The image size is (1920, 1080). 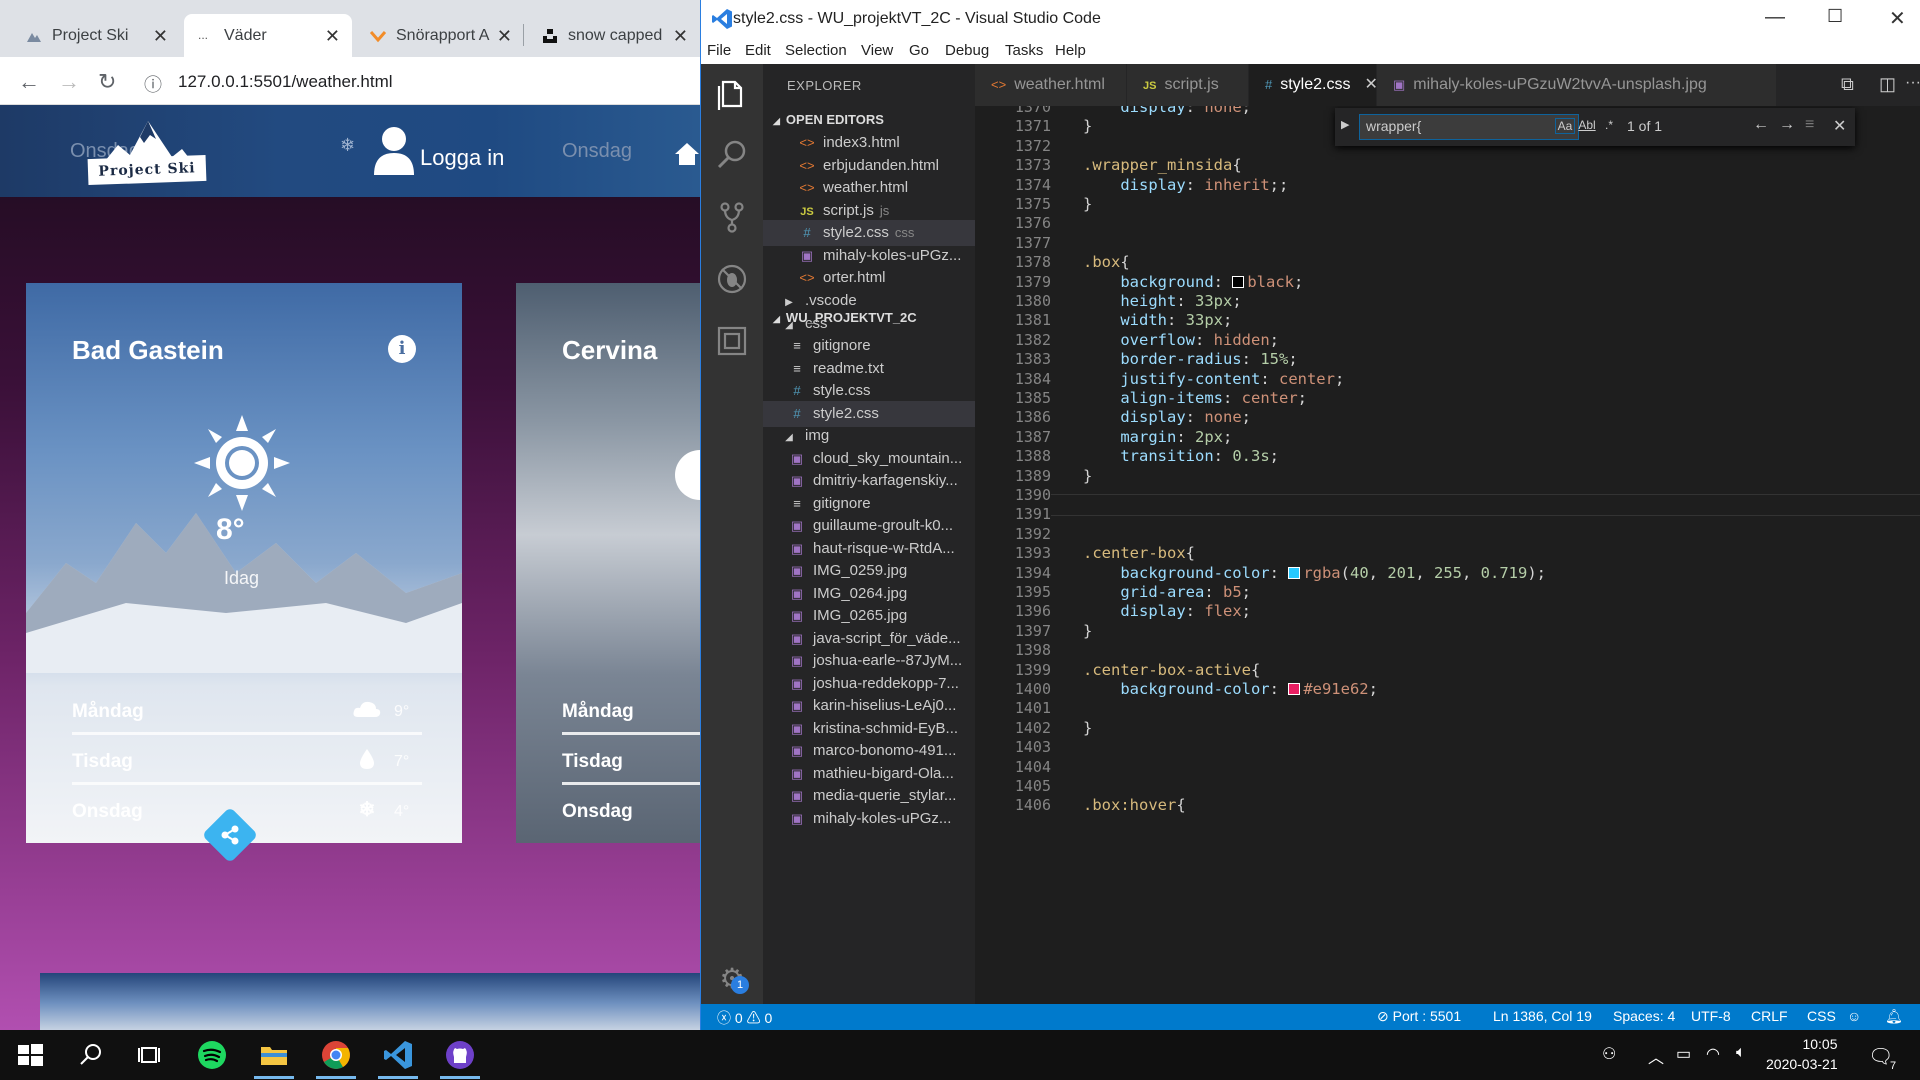 What do you see at coordinates (732, 279) in the screenshot?
I see `debug-icon` at bounding box center [732, 279].